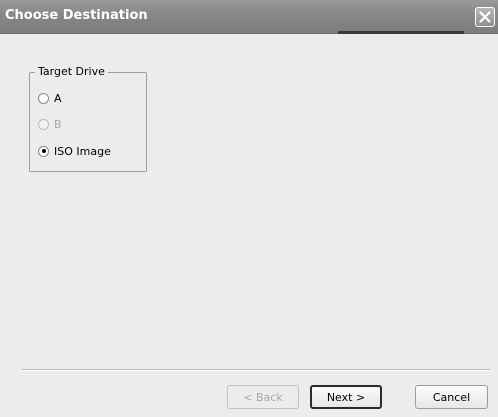 The image size is (498, 417). What do you see at coordinates (50, 98) in the screenshot?
I see `radio-option-a: A` at bounding box center [50, 98].